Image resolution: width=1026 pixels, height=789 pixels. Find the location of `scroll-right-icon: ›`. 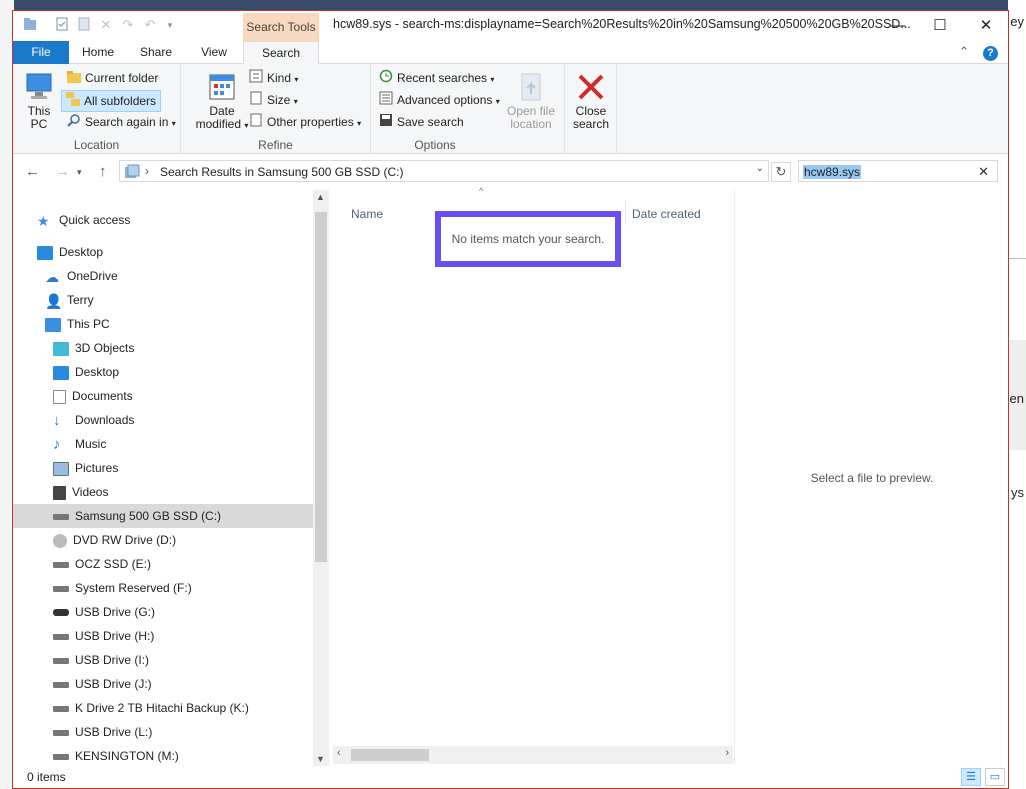

scroll-right-icon: › is located at coordinates (727, 753).